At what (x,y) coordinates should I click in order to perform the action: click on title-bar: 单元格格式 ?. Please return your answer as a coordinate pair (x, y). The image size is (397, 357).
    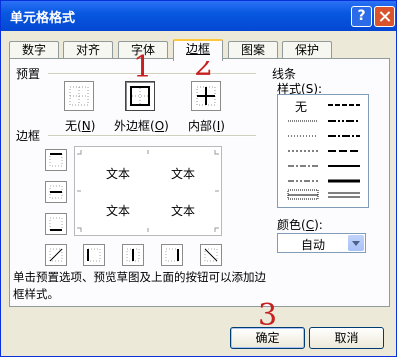
    Looking at the image, I should click on (198, 16).